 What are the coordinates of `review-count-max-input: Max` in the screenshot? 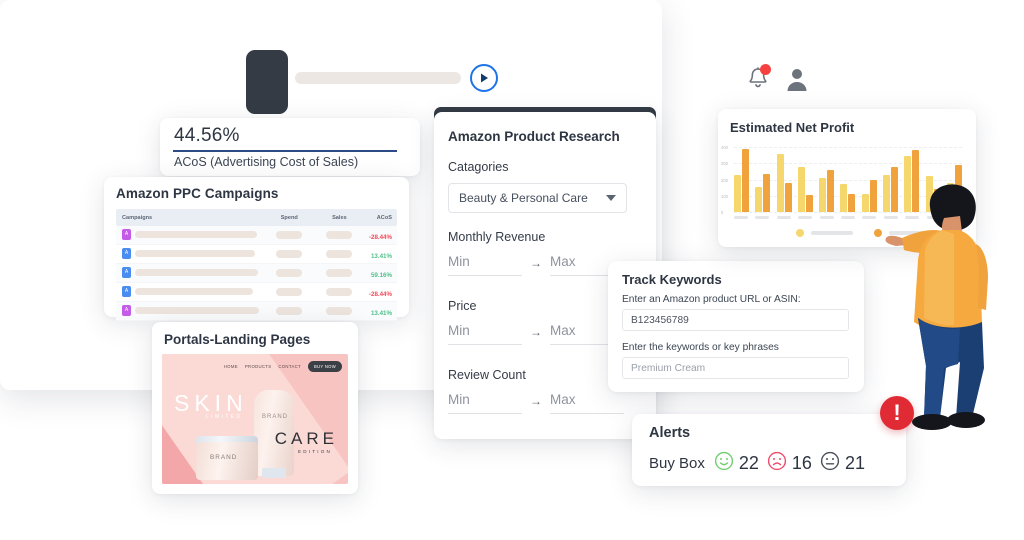 It's located at (587, 403).